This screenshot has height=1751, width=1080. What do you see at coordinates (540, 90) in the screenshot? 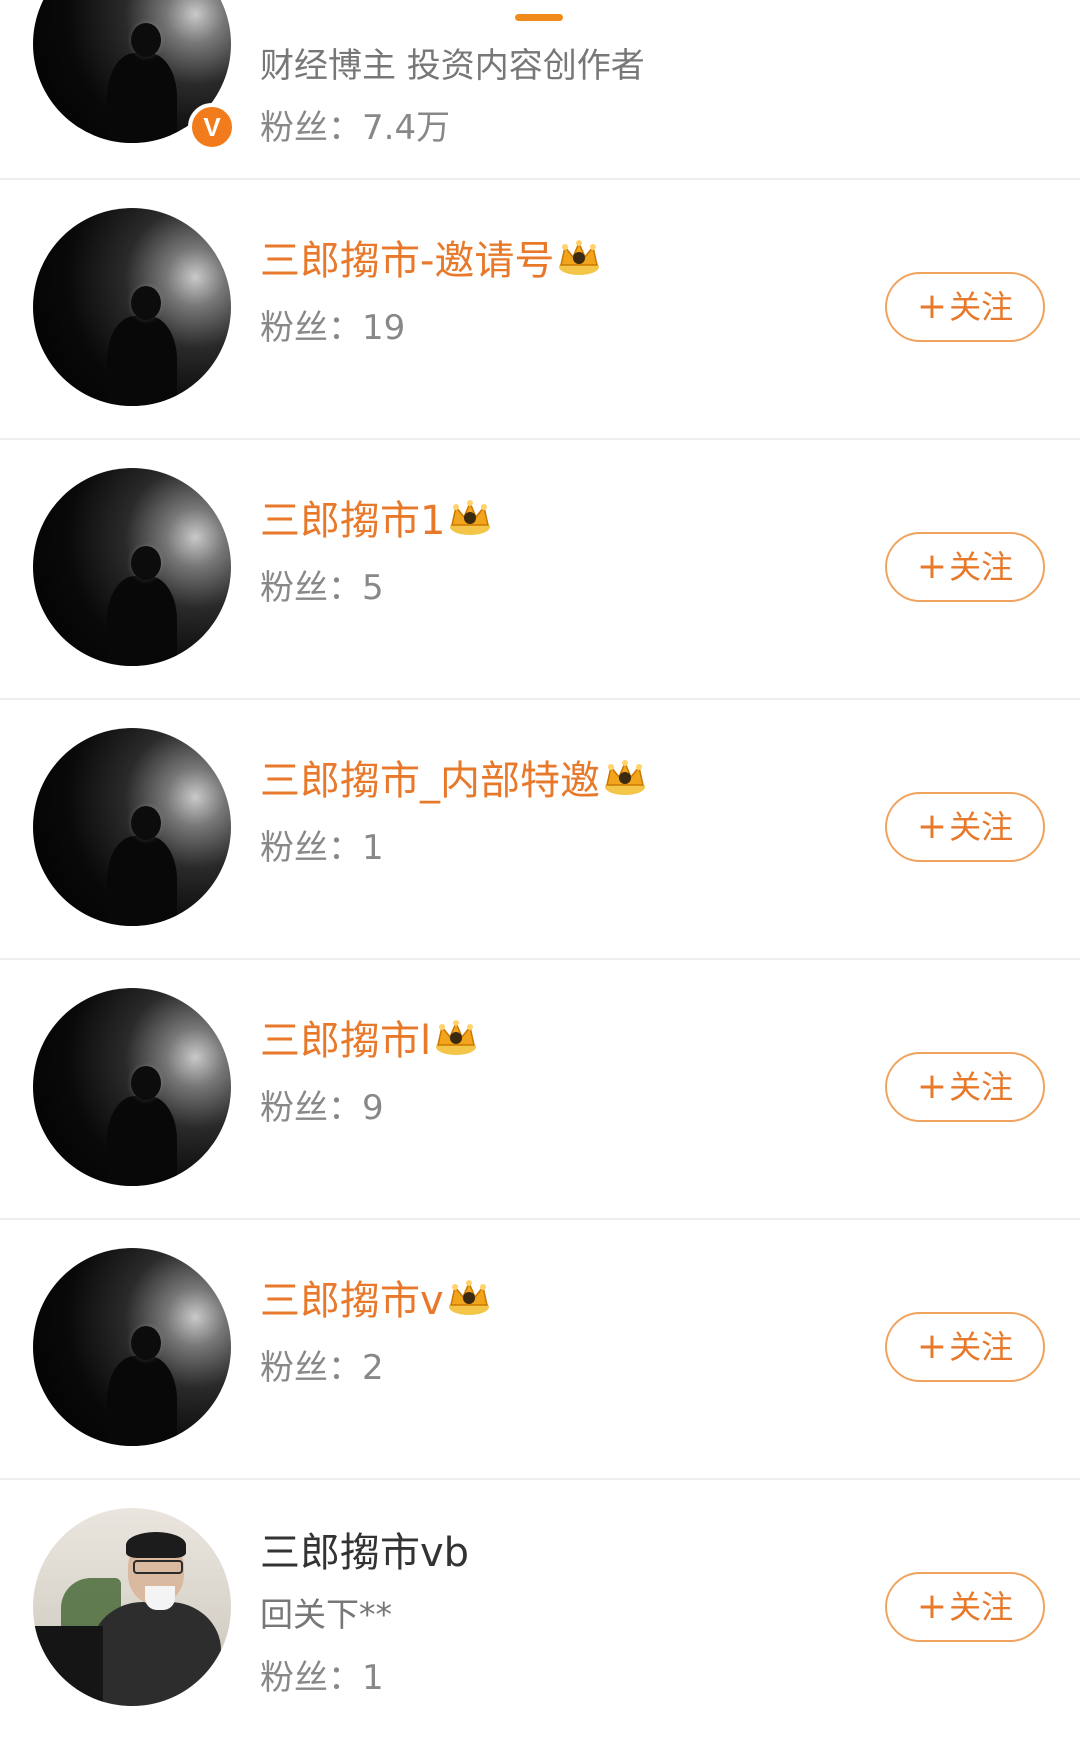
I see `account-row-top: V 财经博主 投资内容创作者 粉丝：7.4万` at bounding box center [540, 90].